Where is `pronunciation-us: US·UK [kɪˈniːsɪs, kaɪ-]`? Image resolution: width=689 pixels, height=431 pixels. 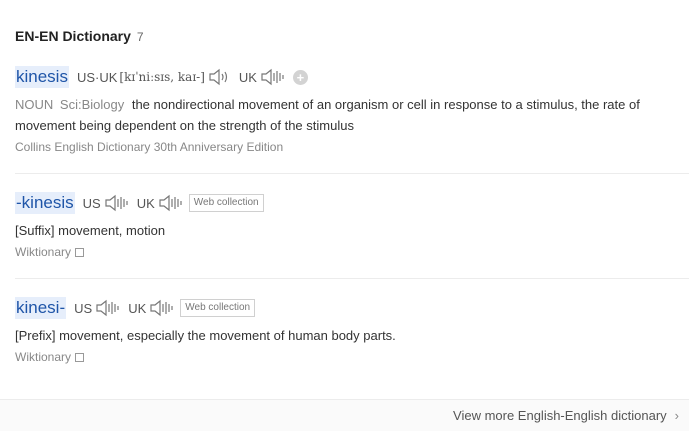
pronunciation-us: US·UK [kɪˈniːsɪs, kaɪ-] is located at coordinates (154, 77).